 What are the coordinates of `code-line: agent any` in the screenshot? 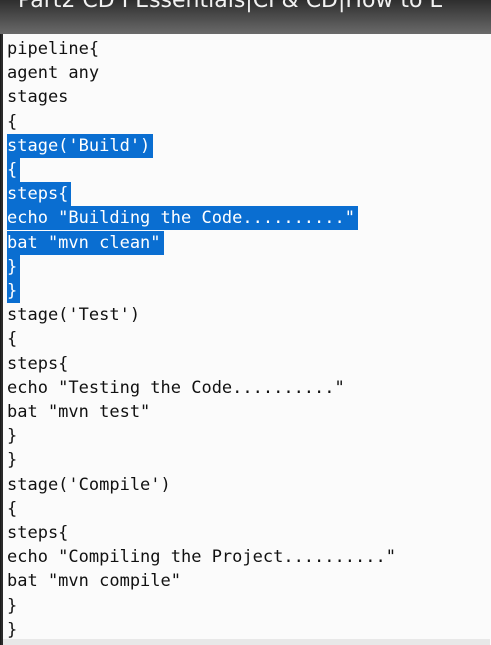 It's located at (53, 73).